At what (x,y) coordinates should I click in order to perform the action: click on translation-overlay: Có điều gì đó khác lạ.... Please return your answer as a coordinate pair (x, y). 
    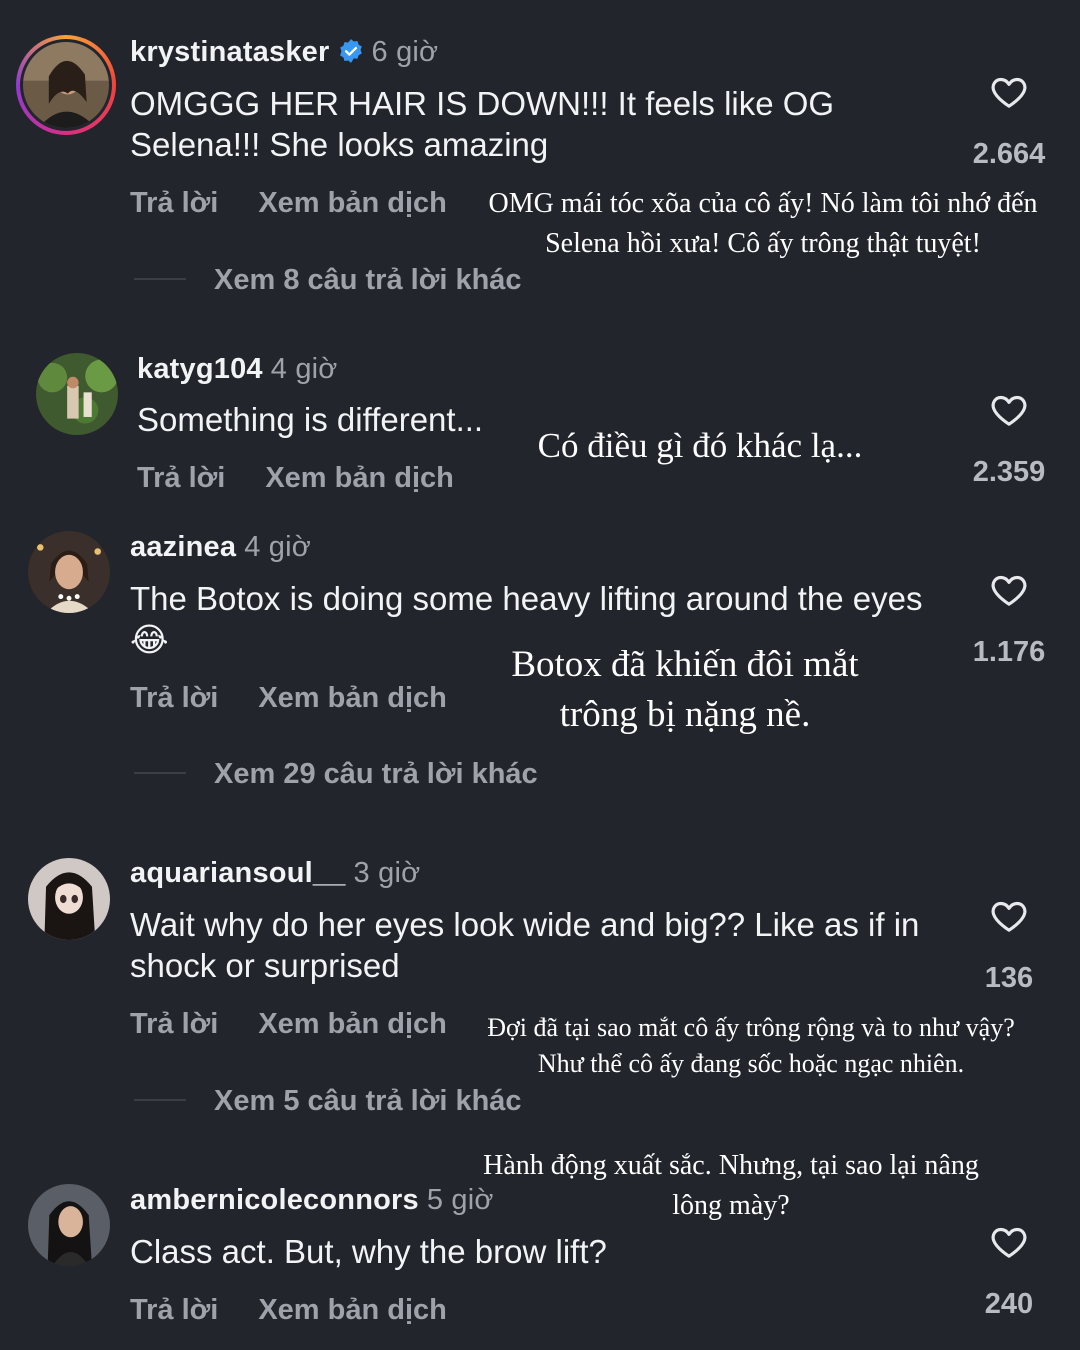
    Looking at the image, I should click on (700, 445).